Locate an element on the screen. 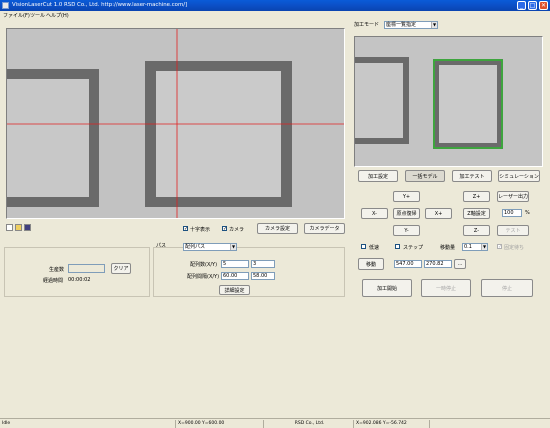  menu-tools: ツール is located at coordinates (37, 15).